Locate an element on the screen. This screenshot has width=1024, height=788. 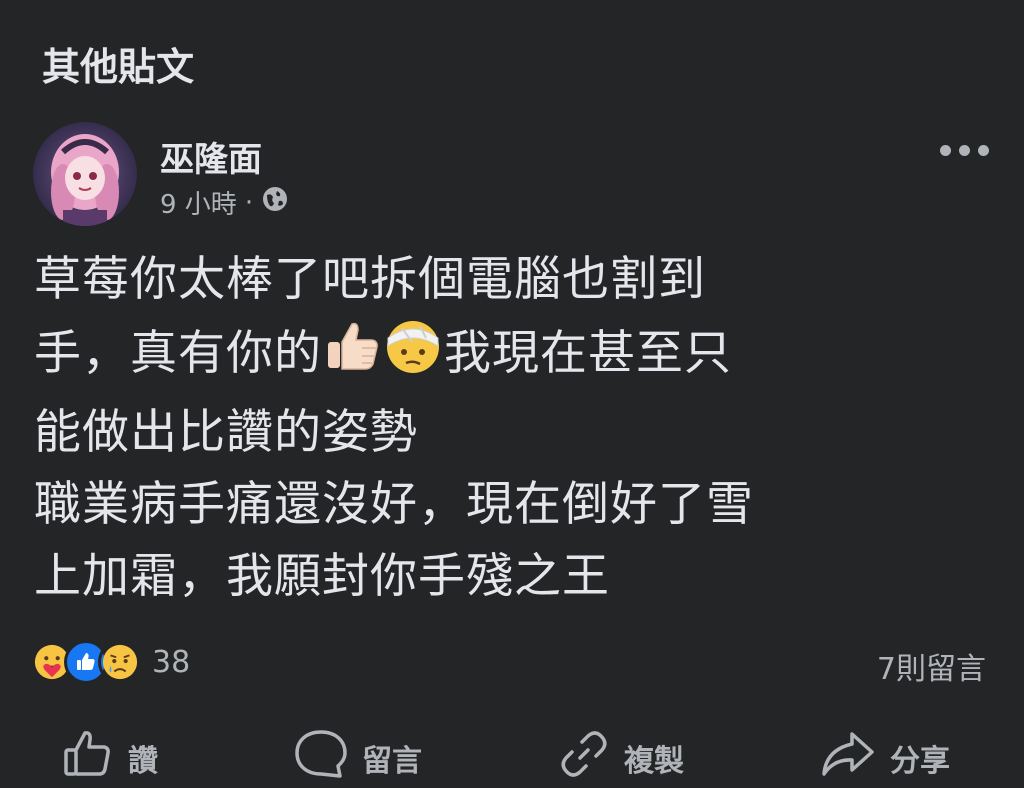
post-line: 手，真有你的 我現在甚至只 is located at coordinates (514, 356).